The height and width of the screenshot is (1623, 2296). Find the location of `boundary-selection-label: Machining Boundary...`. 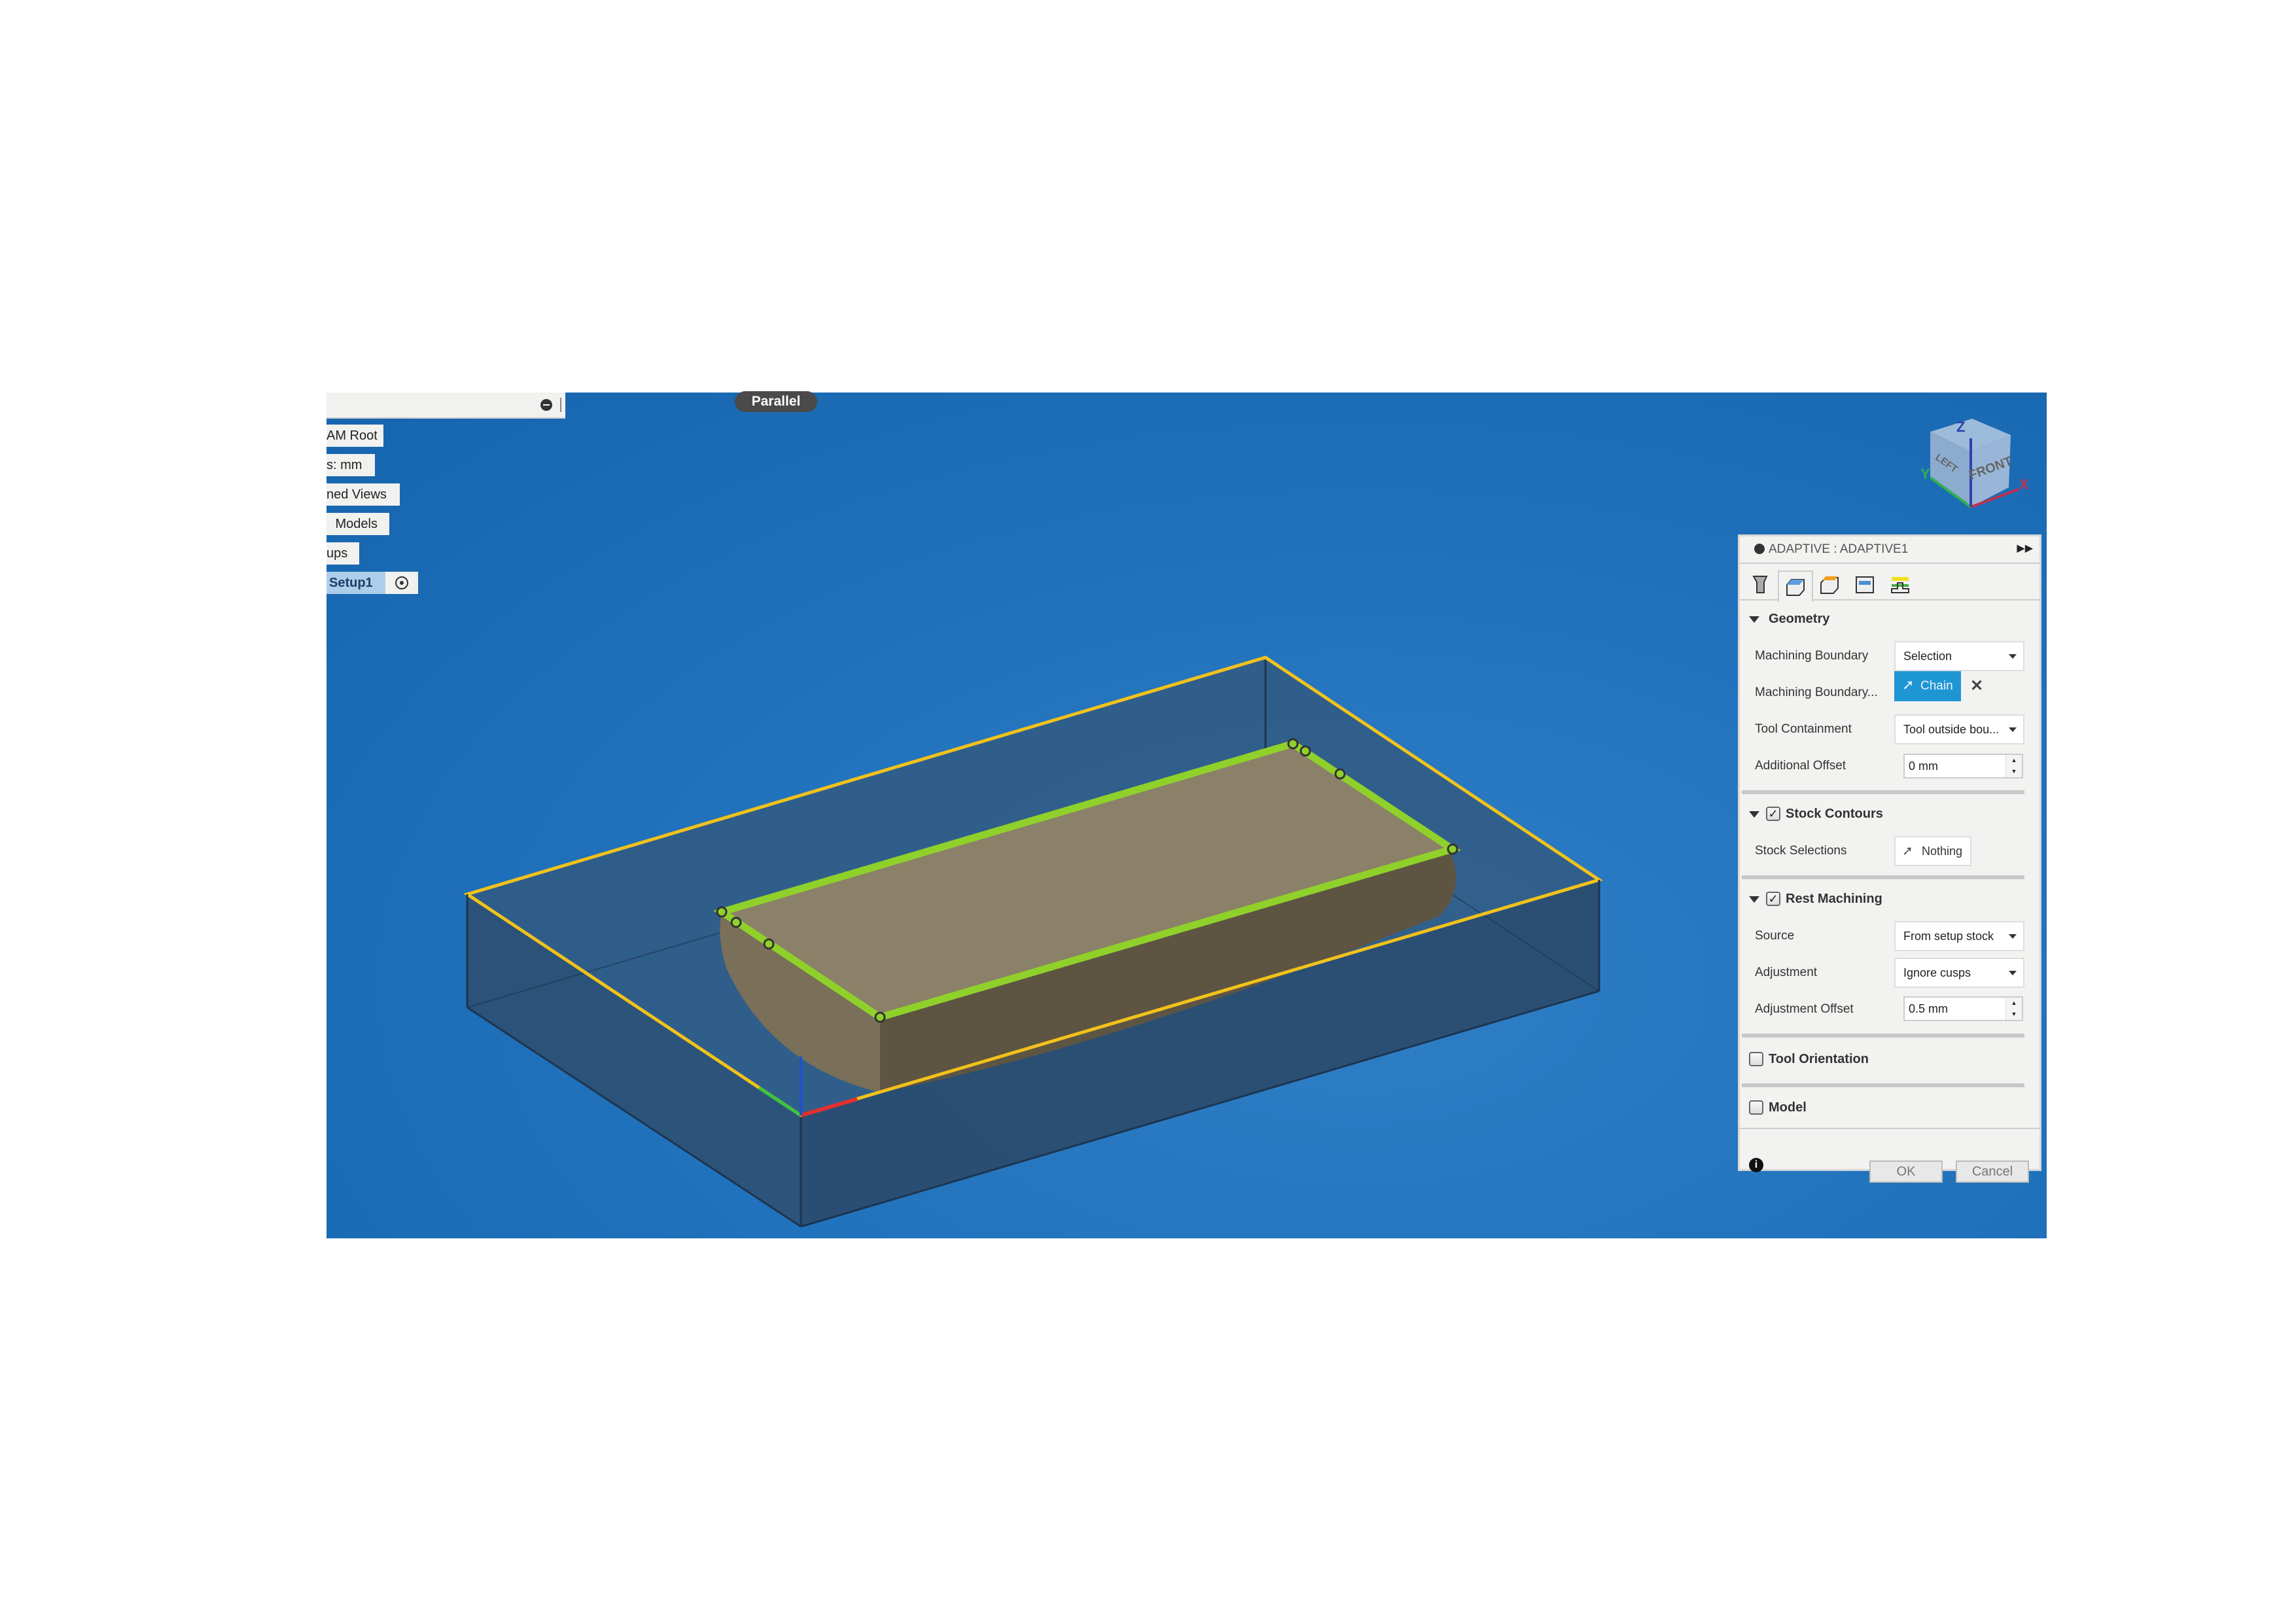

boundary-selection-label: Machining Boundary... is located at coordinates (1816, 693).